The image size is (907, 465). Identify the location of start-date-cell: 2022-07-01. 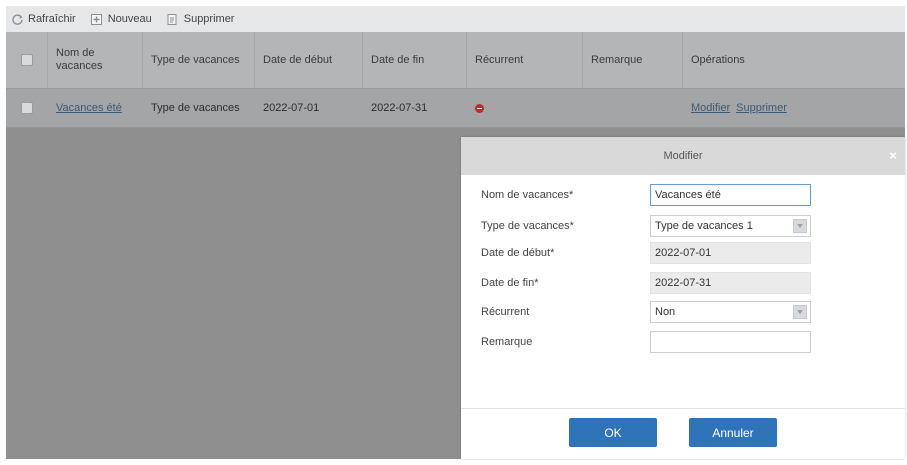
(291, 108).